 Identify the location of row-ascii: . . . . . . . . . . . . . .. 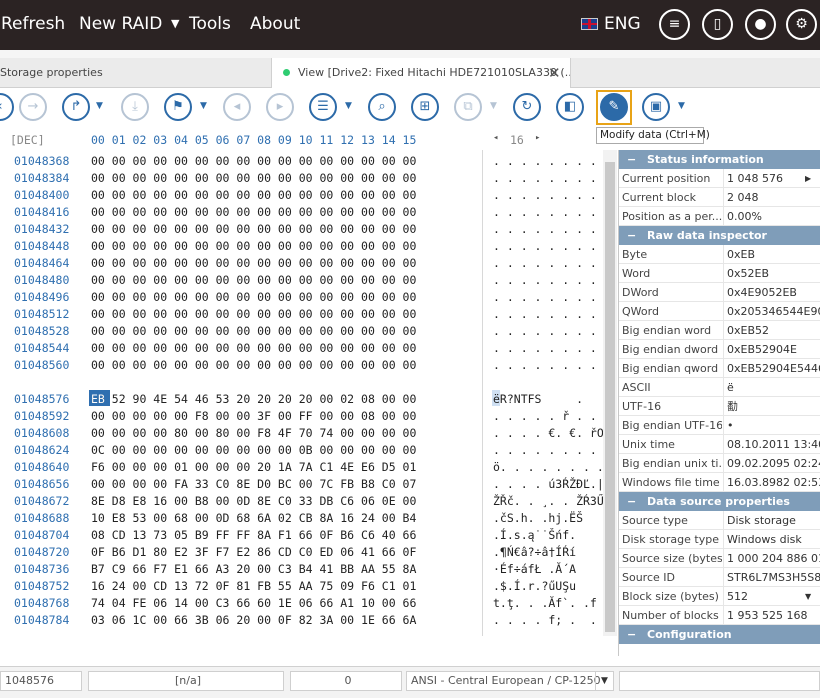
(555, 450).